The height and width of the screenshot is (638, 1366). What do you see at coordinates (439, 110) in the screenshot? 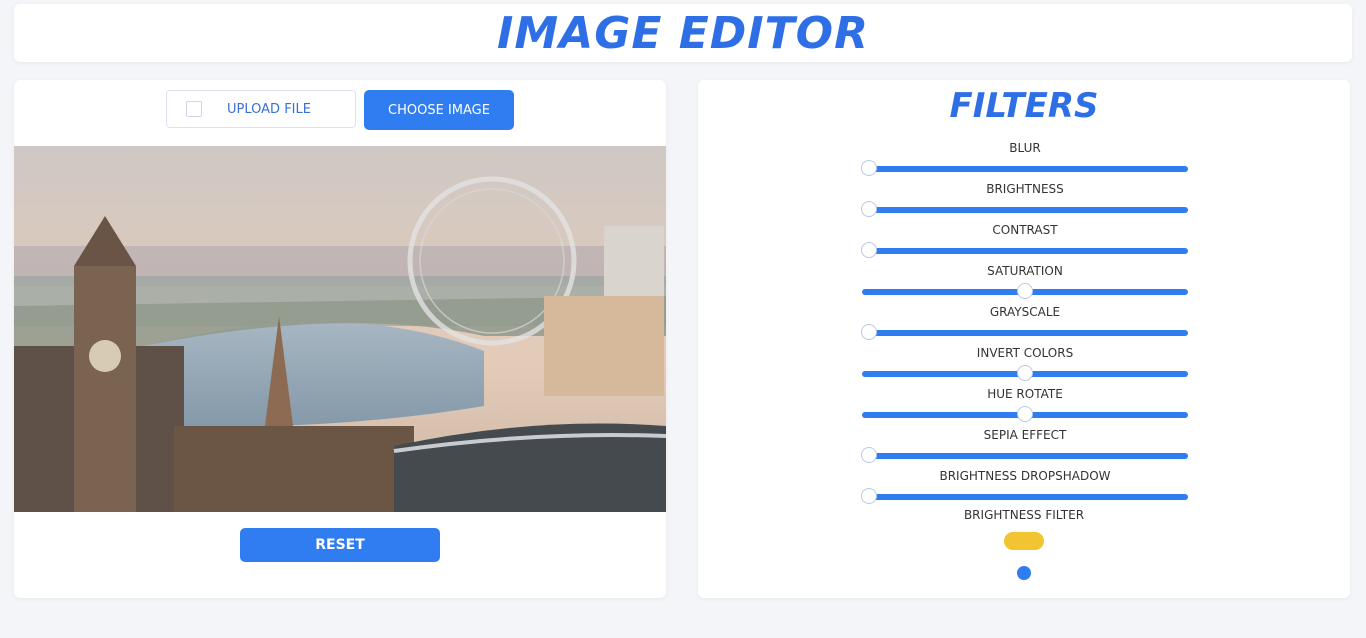
I see `choose-image-button: CHOOSE IMAGE` at bounding box center [439, 110].